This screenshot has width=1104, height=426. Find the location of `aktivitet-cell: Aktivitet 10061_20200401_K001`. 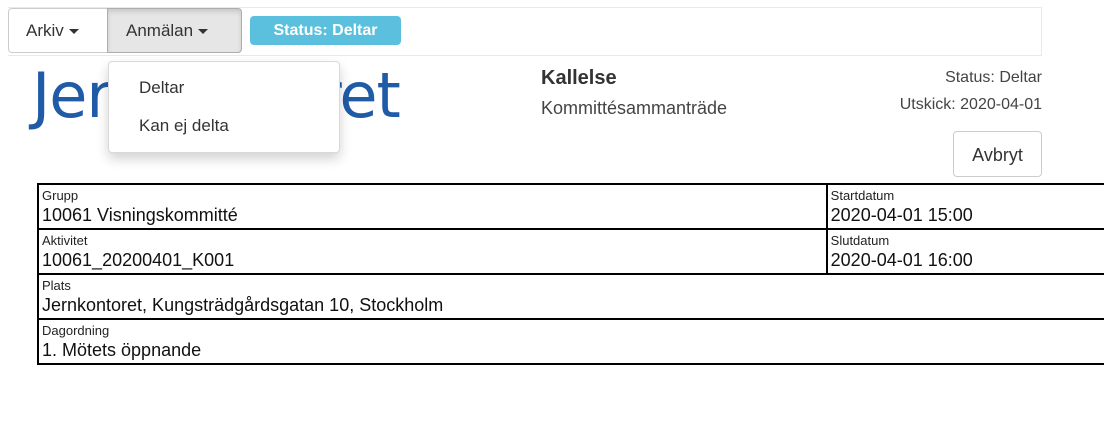

aktivitet-cell: Aktivitet 10061_20200401_K001 is located at coordinates (432, 251).